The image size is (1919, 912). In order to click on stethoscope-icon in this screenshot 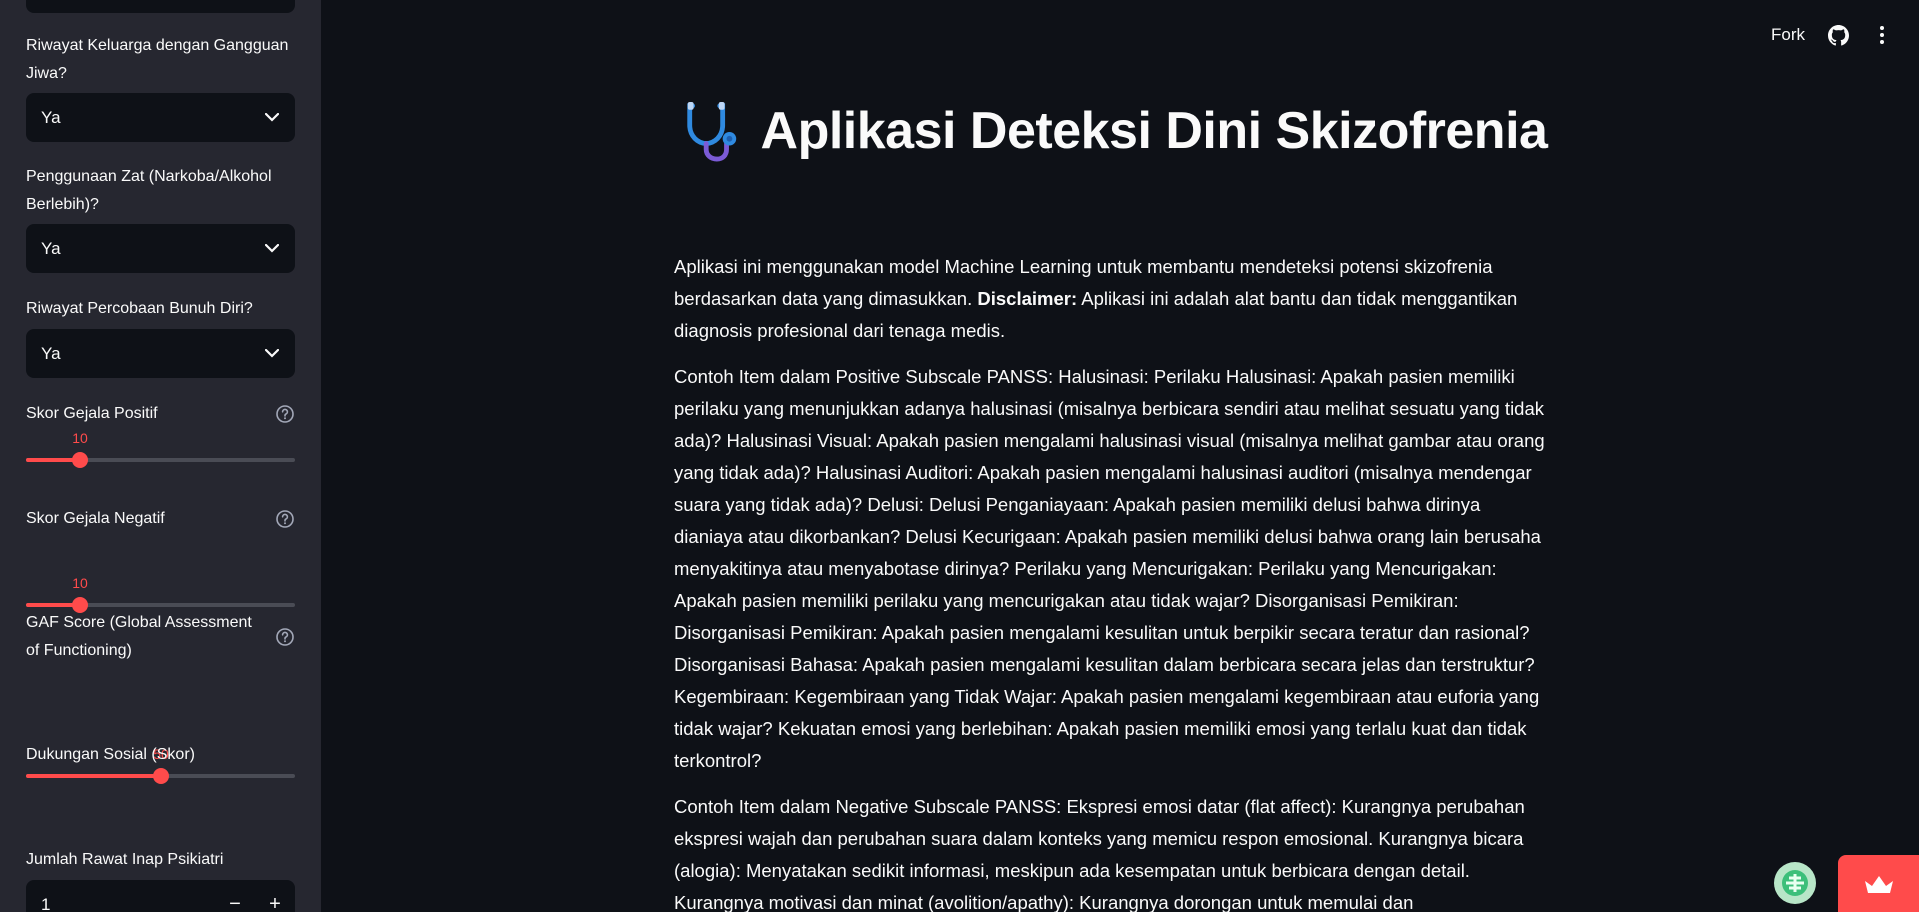, I will do `click(711, 131)`.